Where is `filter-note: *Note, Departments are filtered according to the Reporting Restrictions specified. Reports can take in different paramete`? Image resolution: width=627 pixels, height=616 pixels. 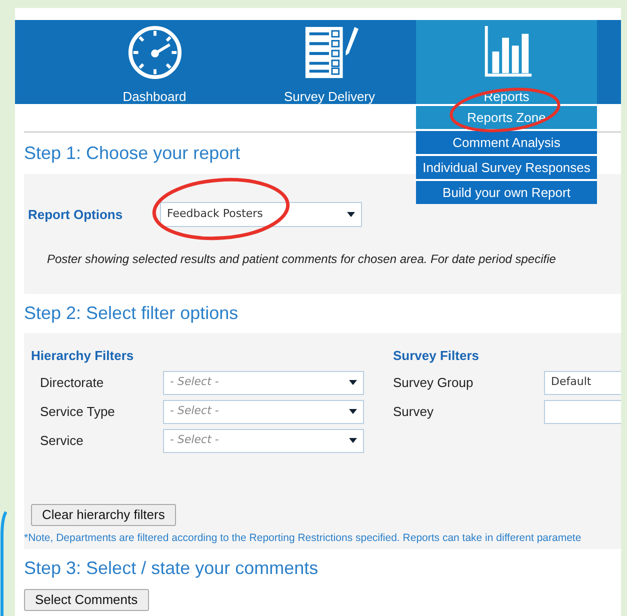 filter-note: *Note, Departments are filtered according to the Reporting Restrictions specified. Reports can take in different paramete is located at coordinates (303, 538).